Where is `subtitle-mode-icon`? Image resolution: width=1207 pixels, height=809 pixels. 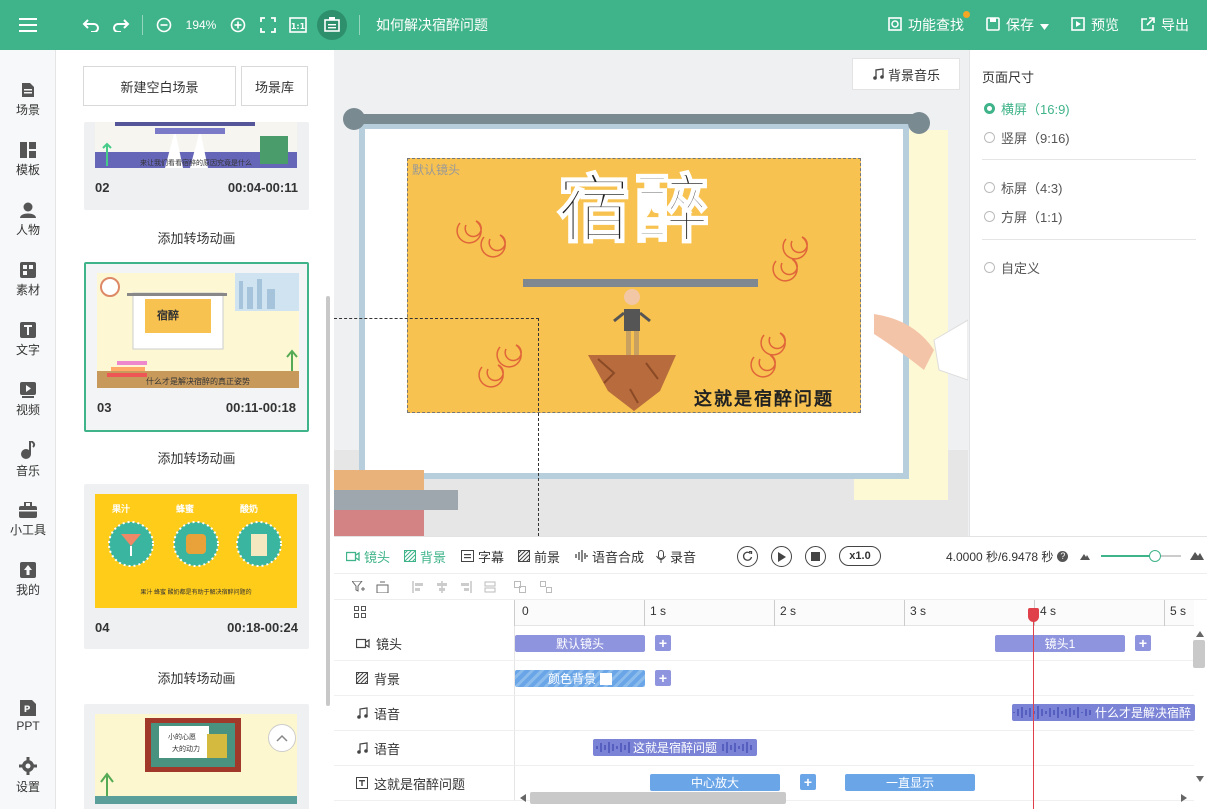 subtitle-mode-icon is located at coordinates (332, 25).